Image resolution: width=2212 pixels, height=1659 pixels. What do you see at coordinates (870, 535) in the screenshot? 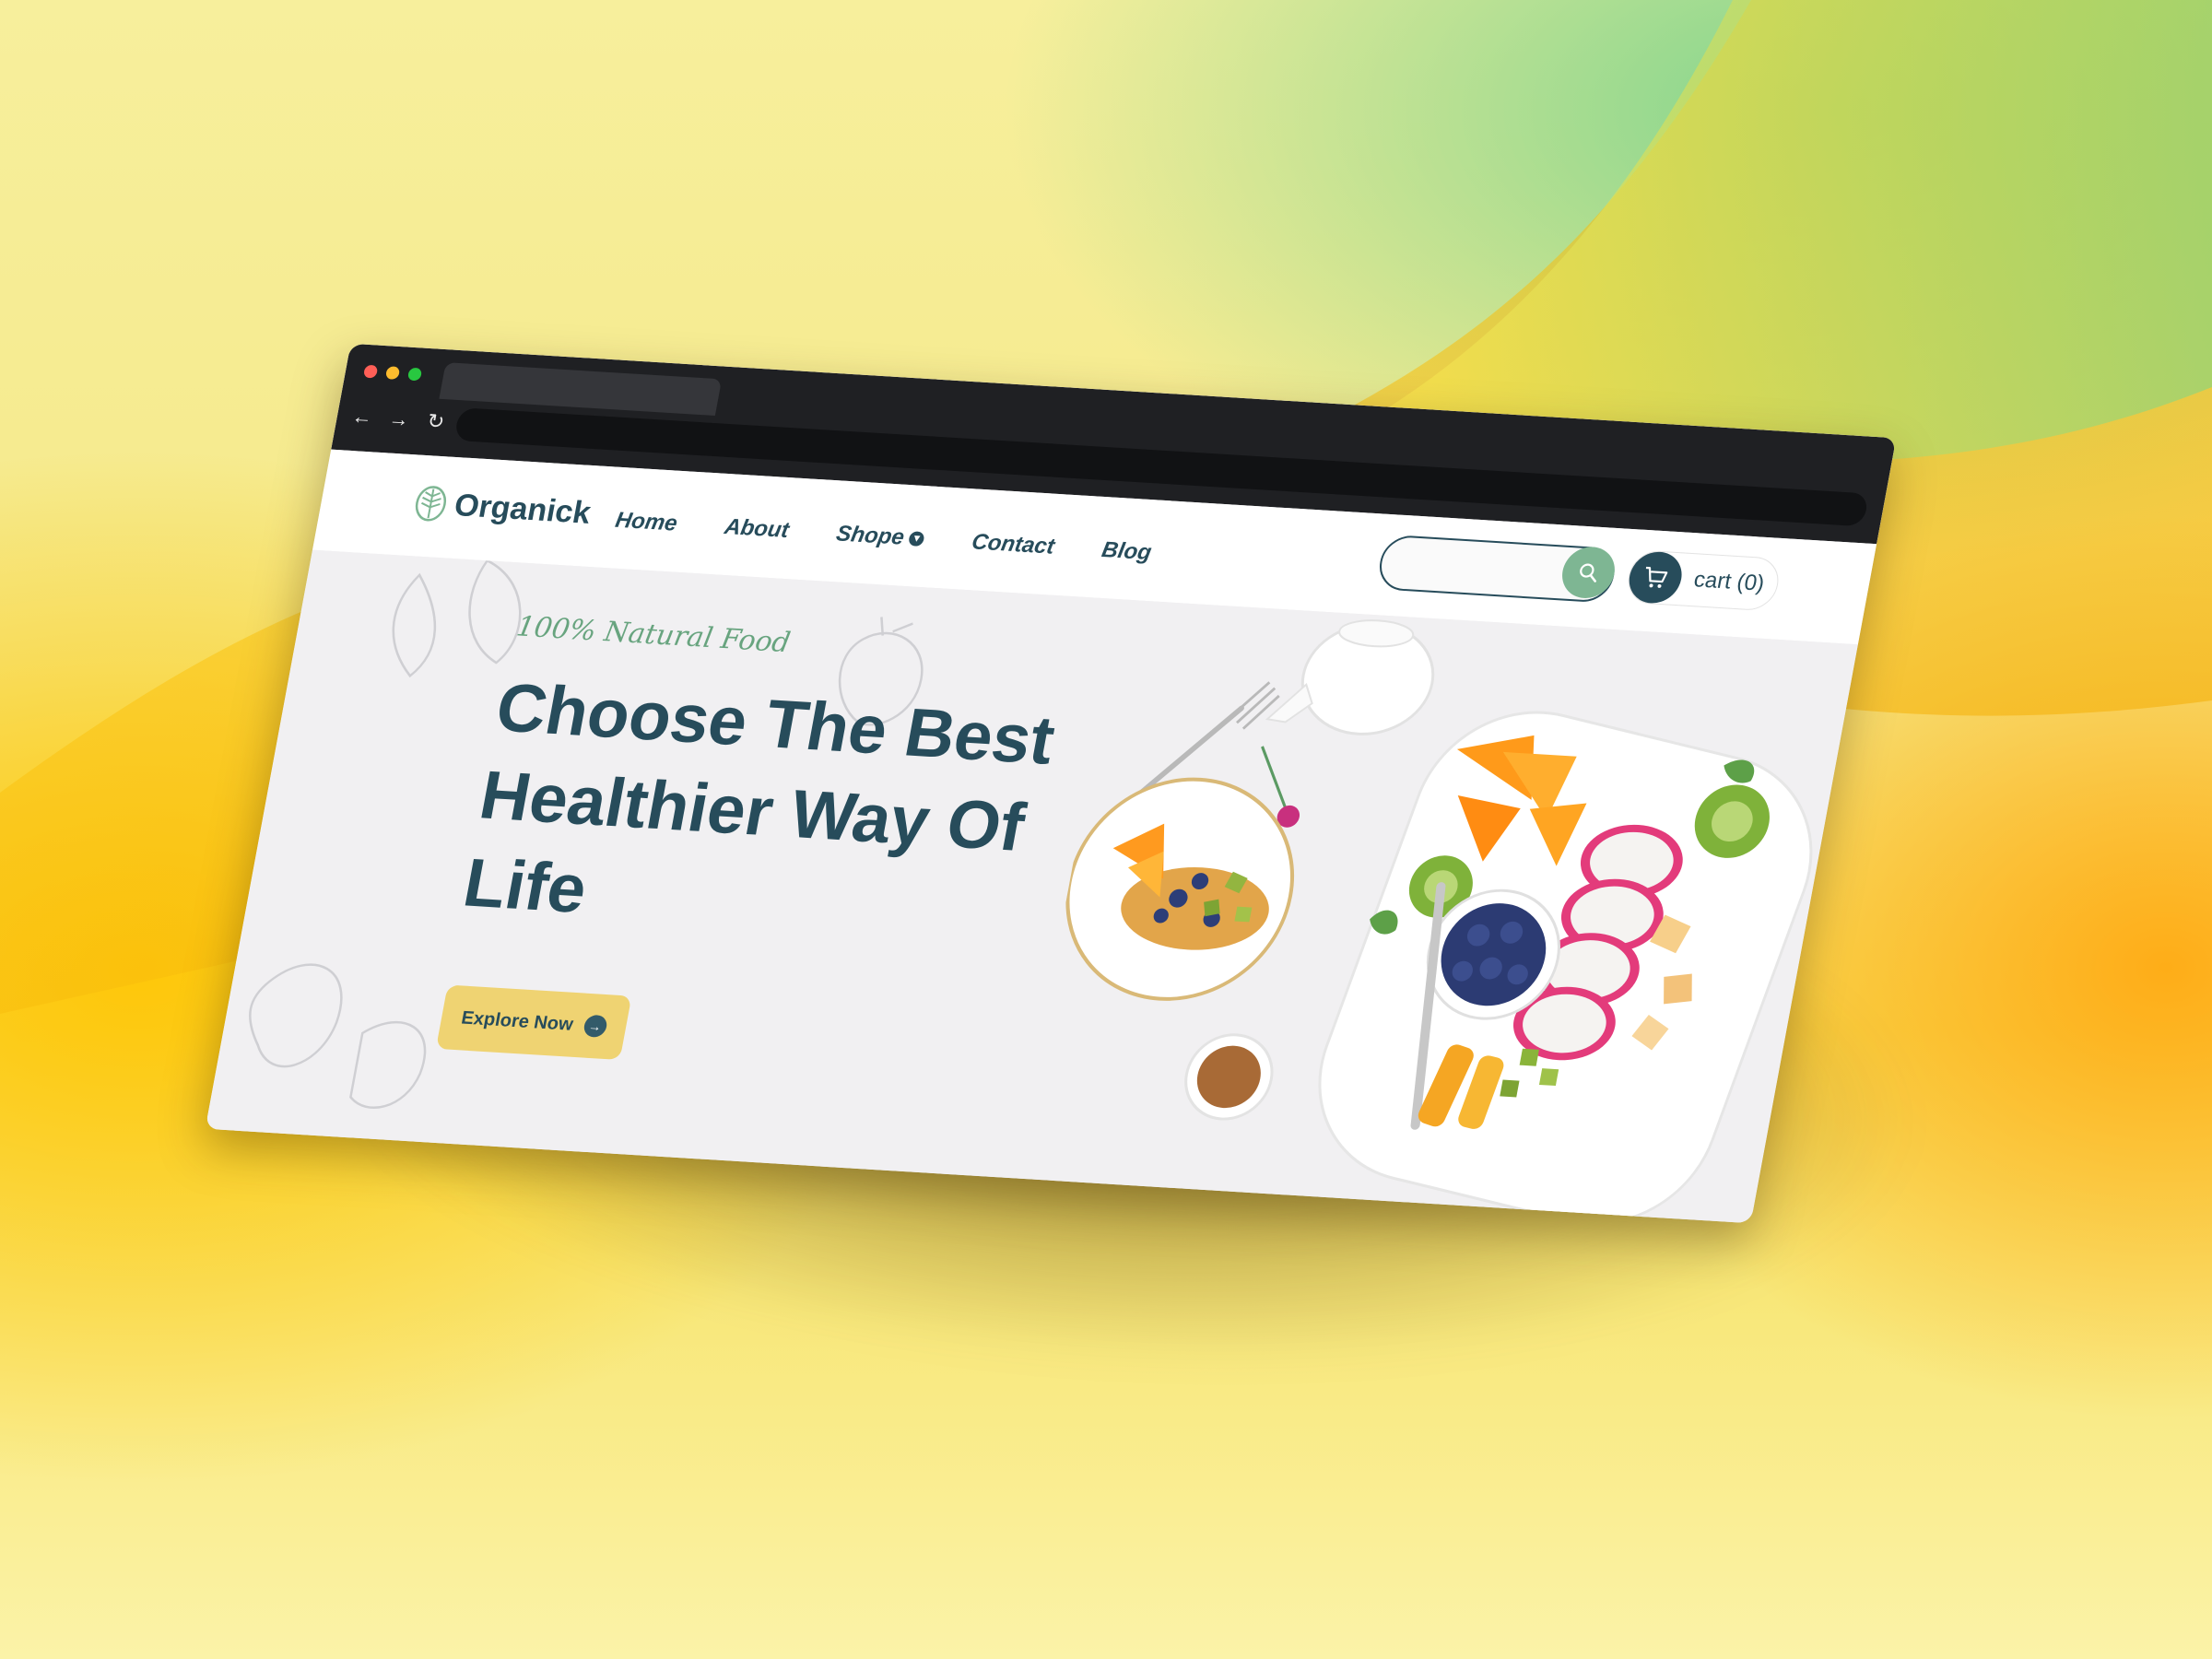
I see `nav-shop-label: Shope` at bounding box center [870, 535].